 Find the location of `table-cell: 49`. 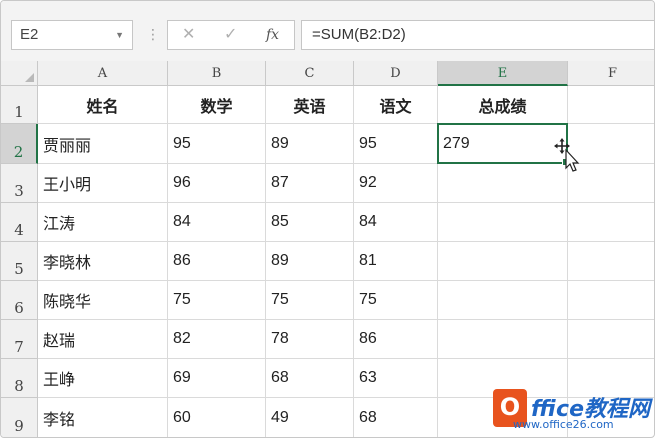

table-cell: 49 is located at coordinates (310, 417).